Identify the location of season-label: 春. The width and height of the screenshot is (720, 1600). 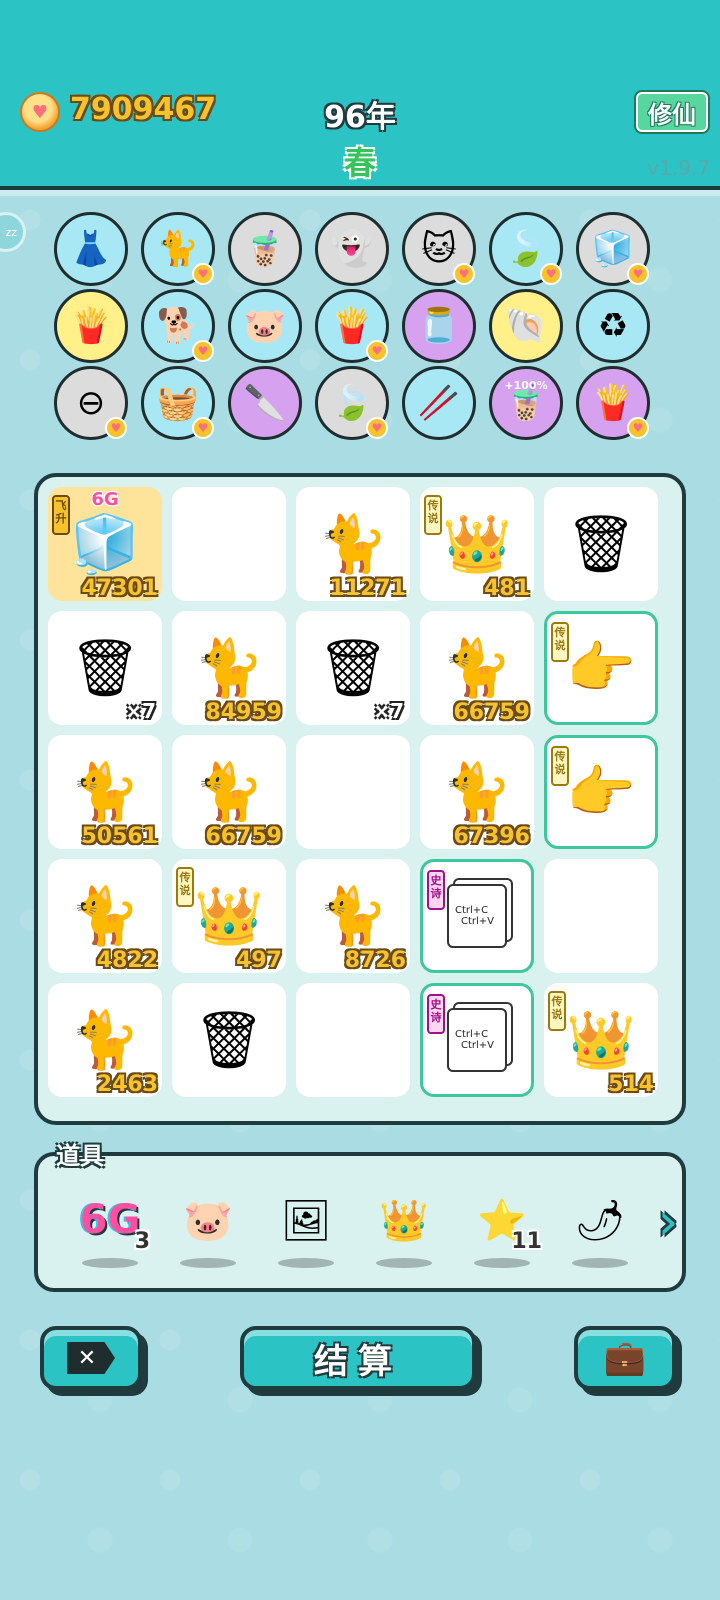
(359, 163).